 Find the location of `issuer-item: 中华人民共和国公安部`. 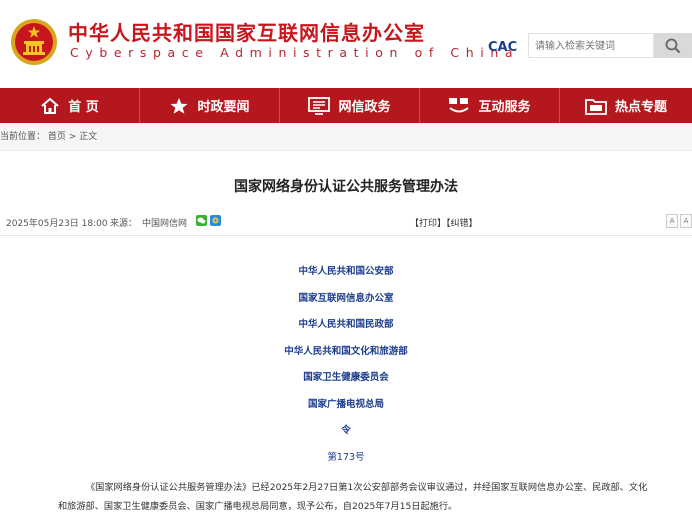

issuer-item: 中华人民共和国公安部 is located at coordinates (346, 271).